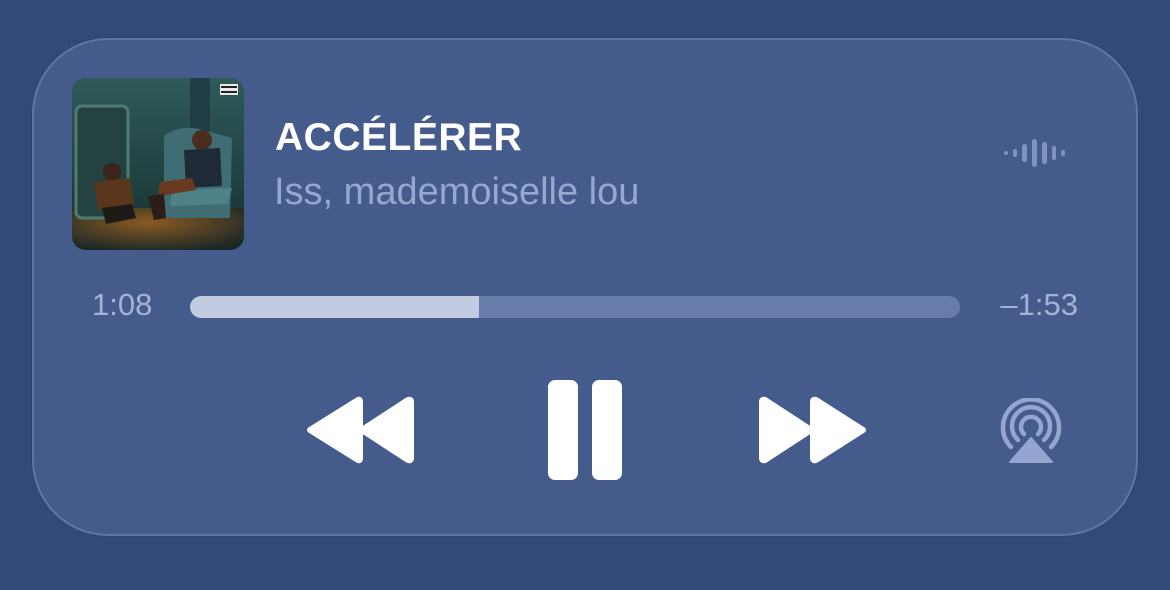  I want to click on airplay-button, so click(1031, 430).